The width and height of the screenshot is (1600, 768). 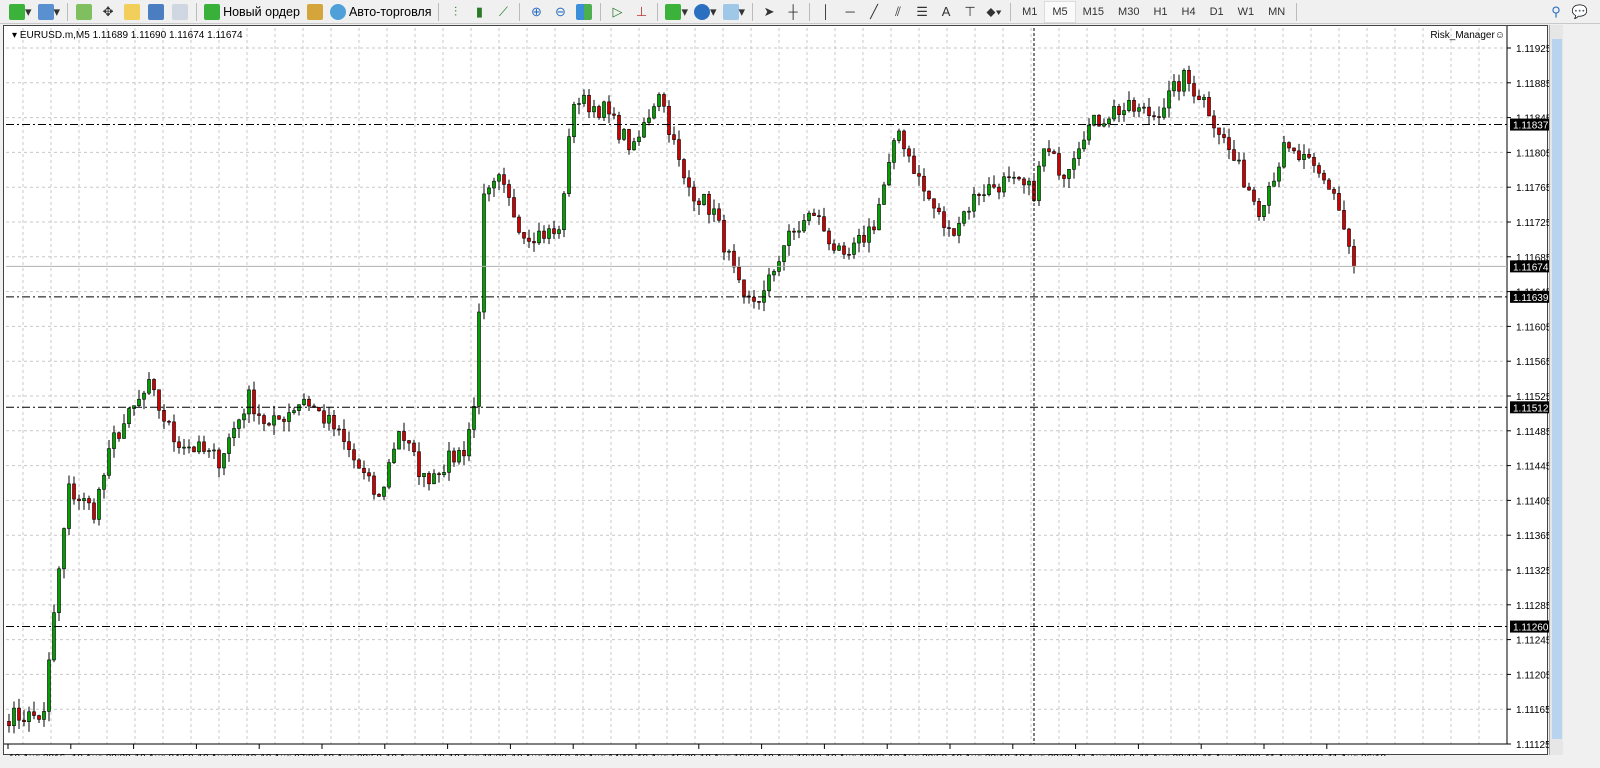 I want to click on search-button: ⚲, so click(x=1556, y=12).